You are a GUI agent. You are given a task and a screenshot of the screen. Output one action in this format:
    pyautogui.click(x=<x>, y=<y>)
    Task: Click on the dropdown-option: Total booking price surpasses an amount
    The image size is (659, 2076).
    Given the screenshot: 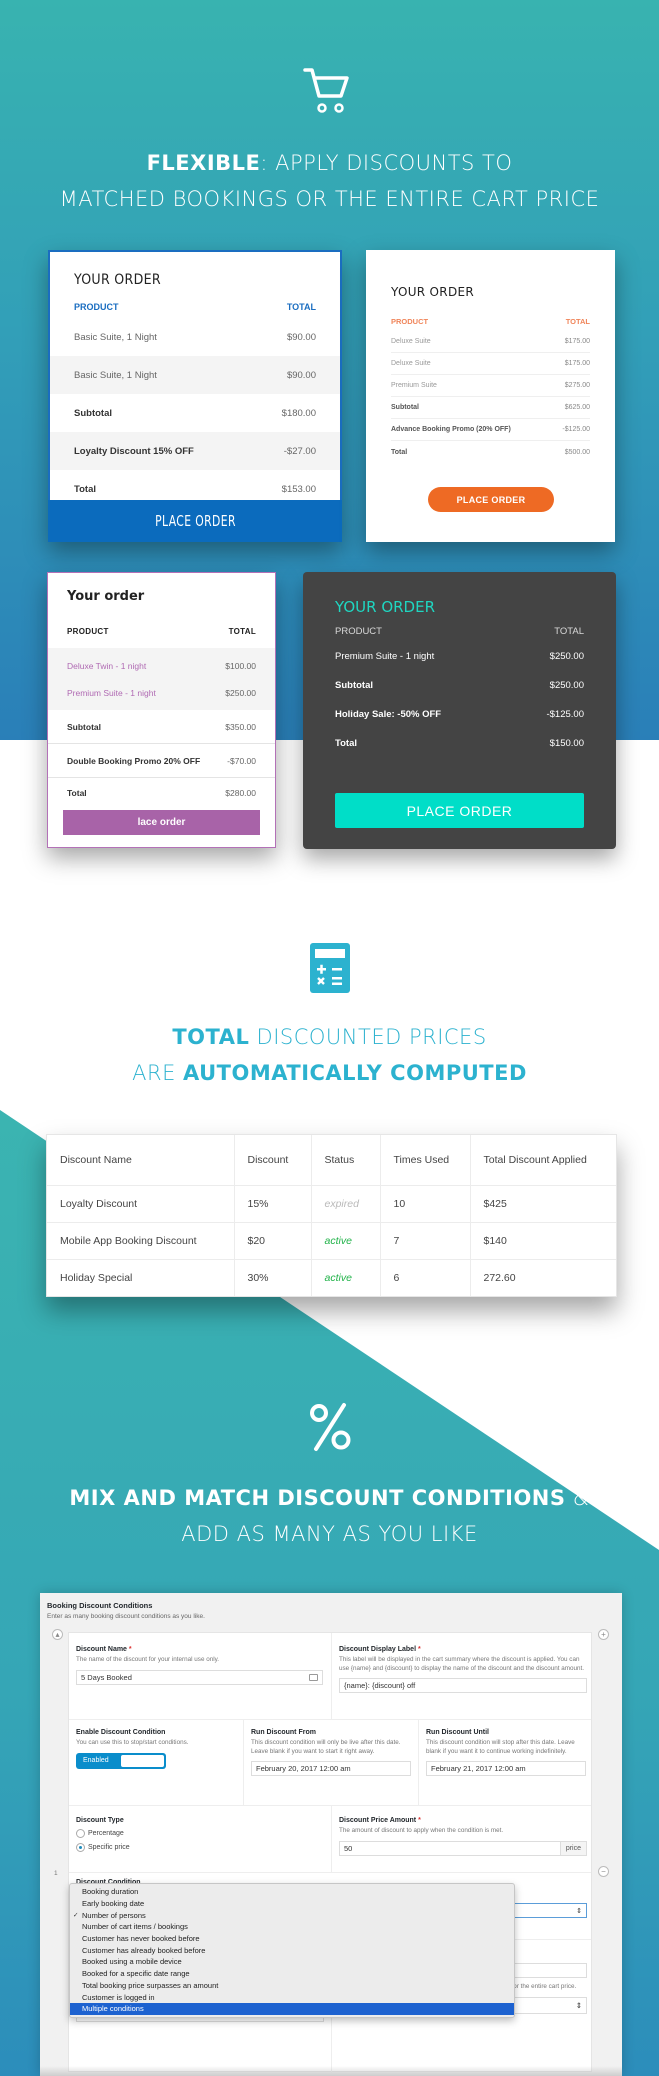 What is the action you would take?
    pyautogui.click(x=292, y=1986)
    